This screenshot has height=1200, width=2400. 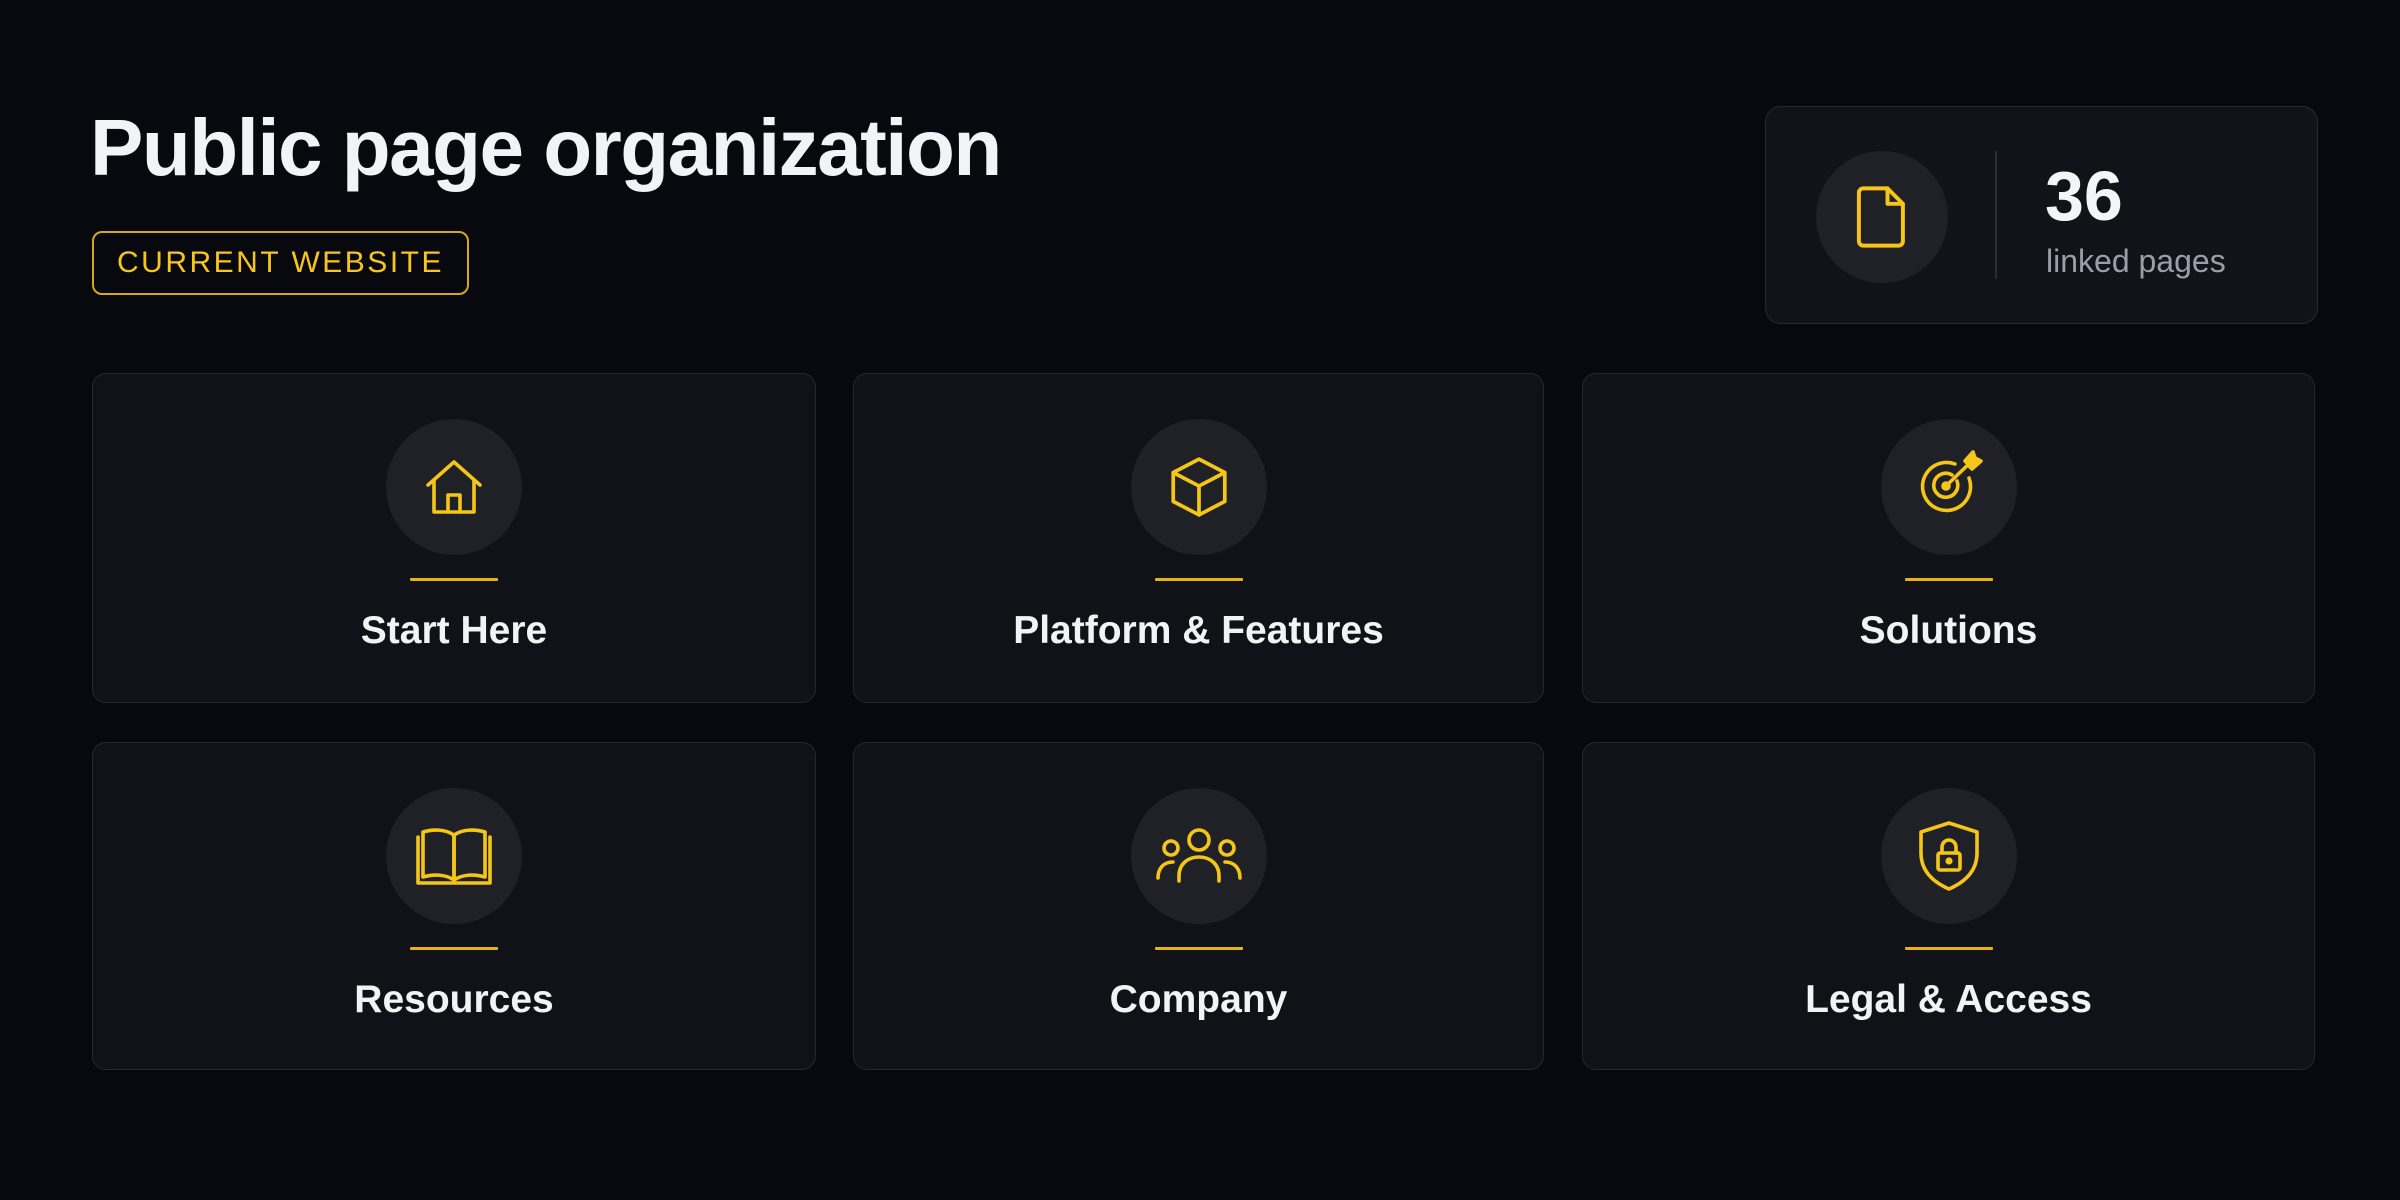 I want to click on section-card-resources: Resources, so click(x=454, y=906).